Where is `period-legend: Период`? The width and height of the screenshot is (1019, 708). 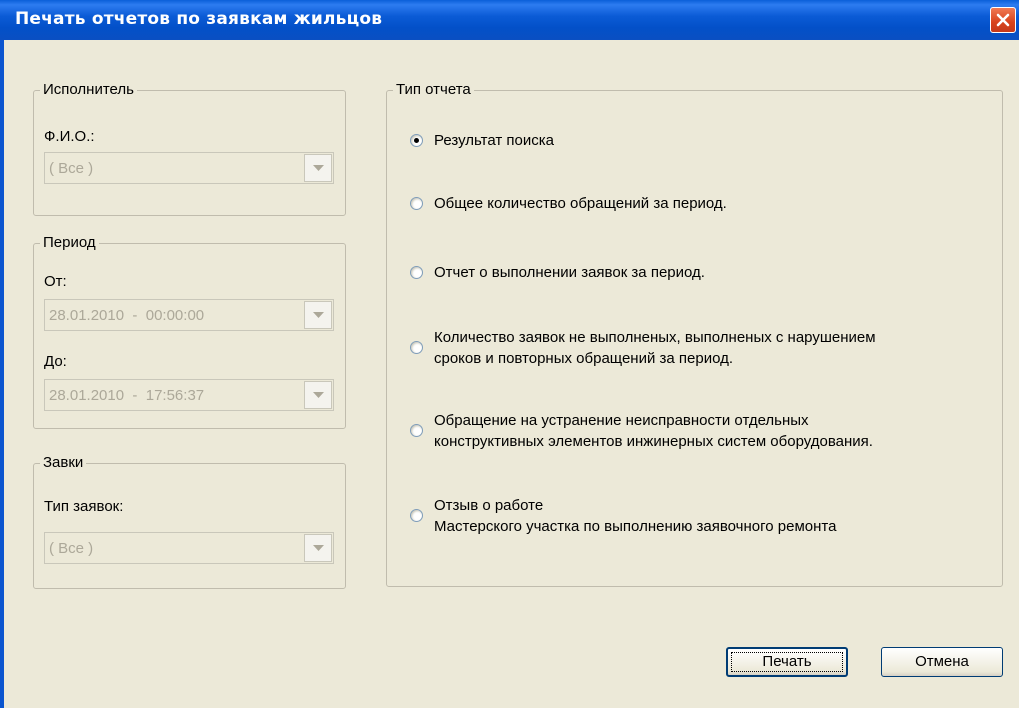 period-legend: Период is located at coordinates (69, 242).